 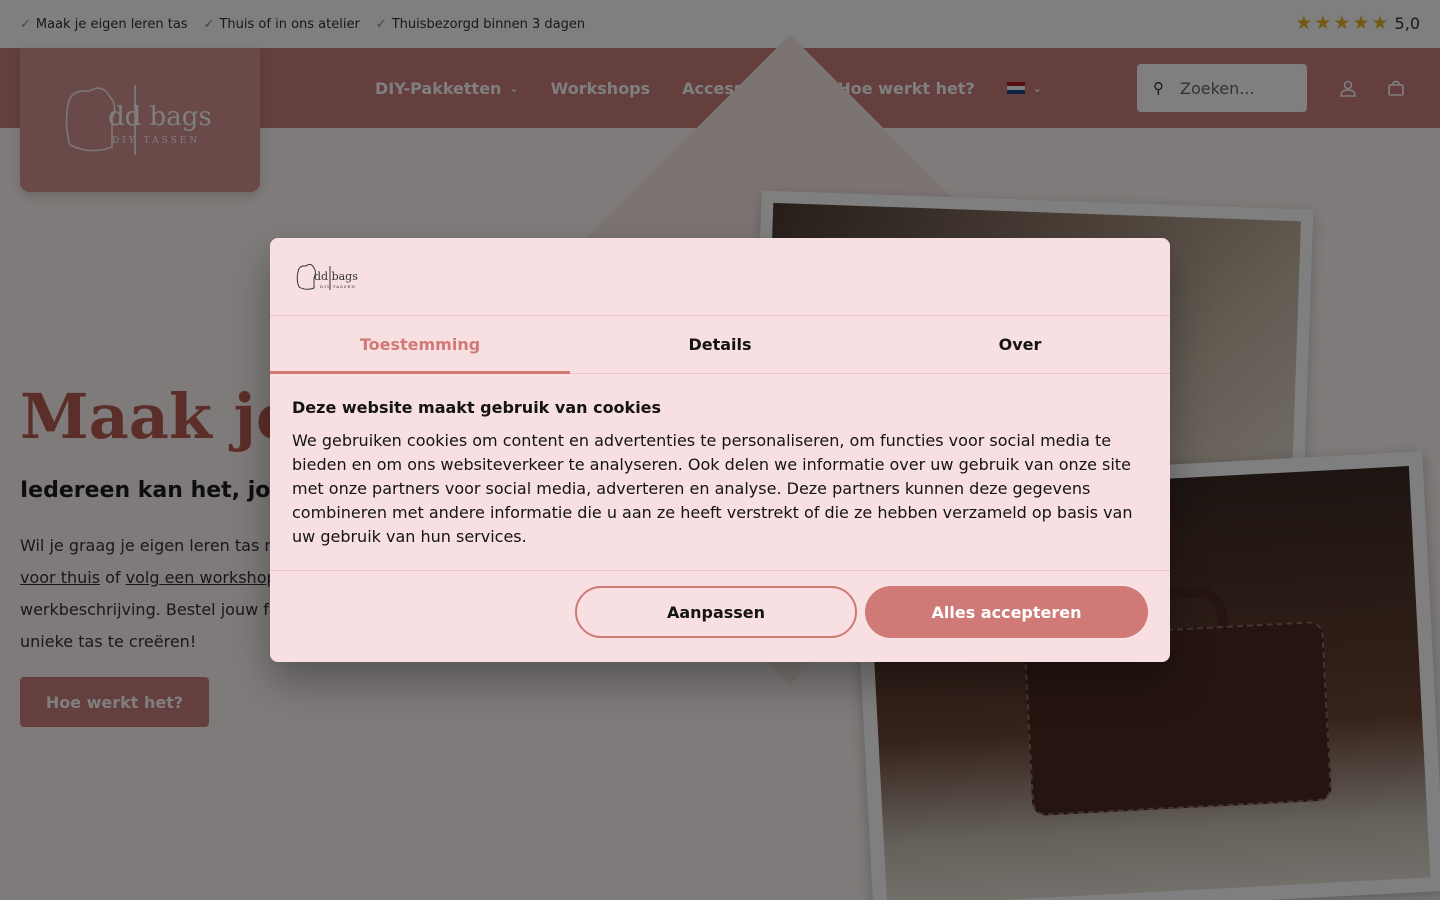 What do you see at coordinates (336, 276) in the screenshot?
I see `dialog-logo-text: dd bags` at bounding box center [336, 276].